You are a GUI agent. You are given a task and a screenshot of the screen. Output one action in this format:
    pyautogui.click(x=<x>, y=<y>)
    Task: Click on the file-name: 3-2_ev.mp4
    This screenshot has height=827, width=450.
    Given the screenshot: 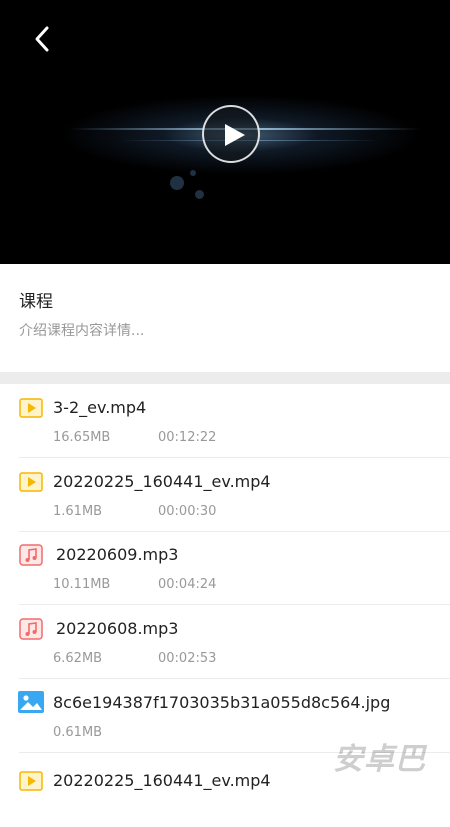 What is the action you would take?
    pyautogui.click(x=100, y=407)
    